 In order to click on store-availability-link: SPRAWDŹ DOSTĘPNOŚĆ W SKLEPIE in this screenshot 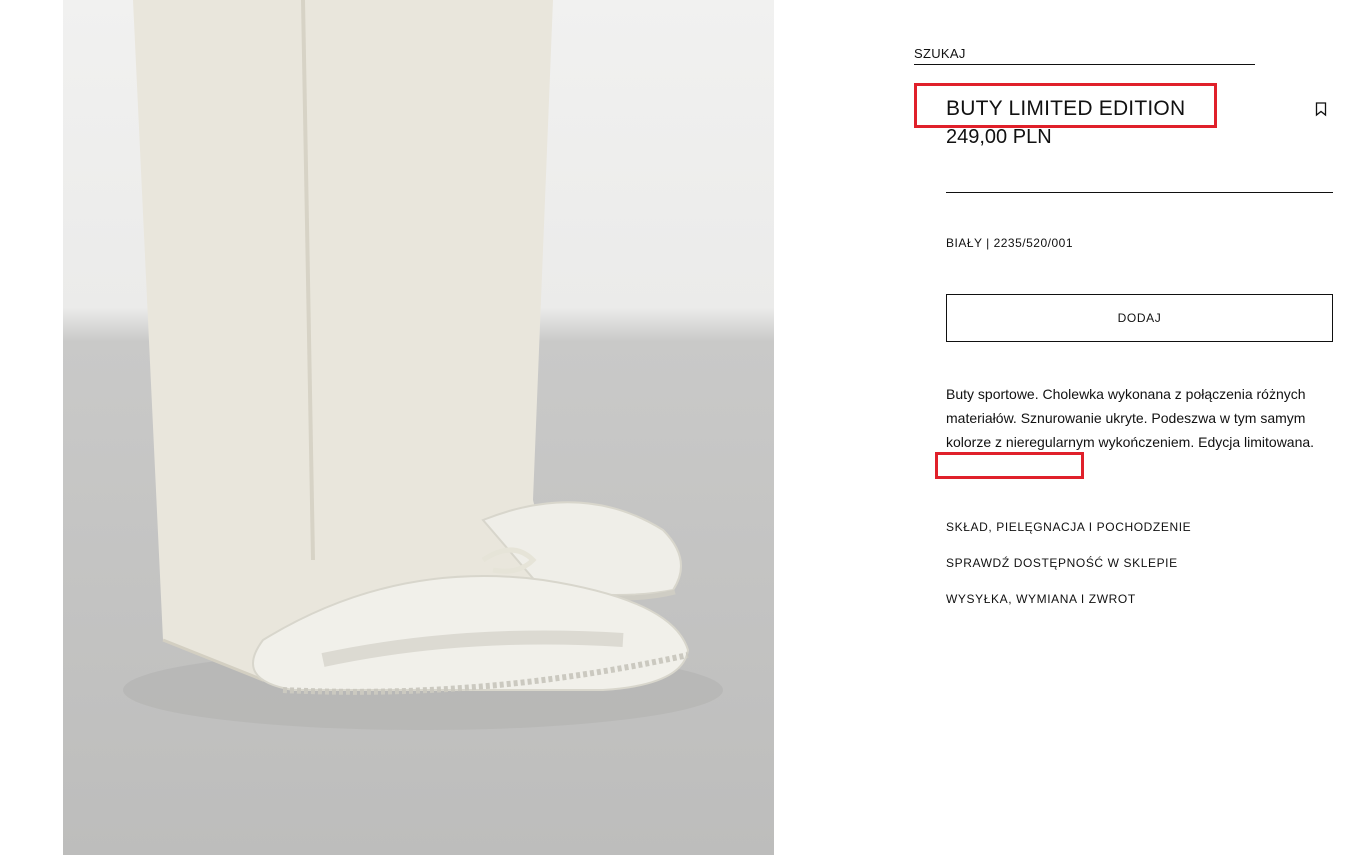, I will do `click(1068, 572)`.